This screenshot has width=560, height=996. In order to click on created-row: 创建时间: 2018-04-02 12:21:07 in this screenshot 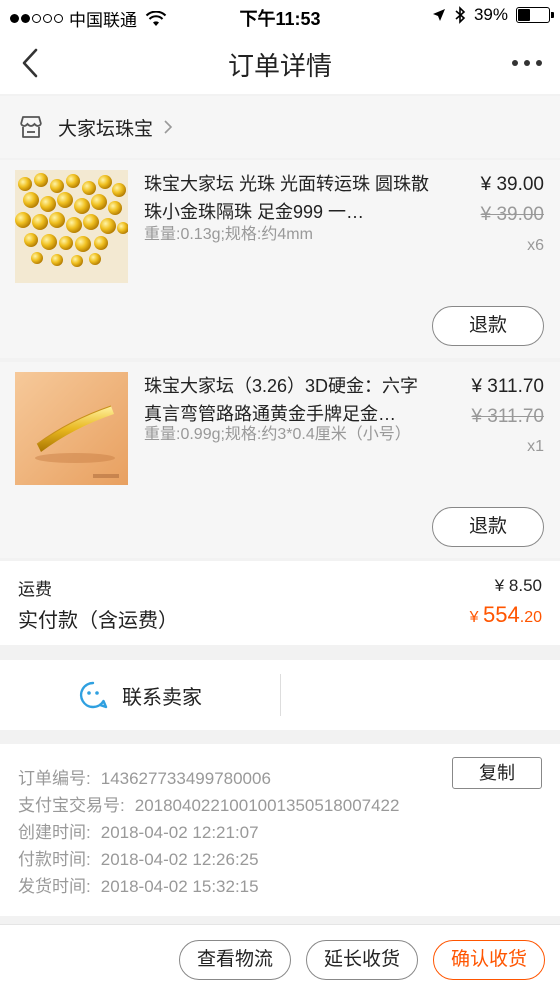, I will do `click(138, 830)`.